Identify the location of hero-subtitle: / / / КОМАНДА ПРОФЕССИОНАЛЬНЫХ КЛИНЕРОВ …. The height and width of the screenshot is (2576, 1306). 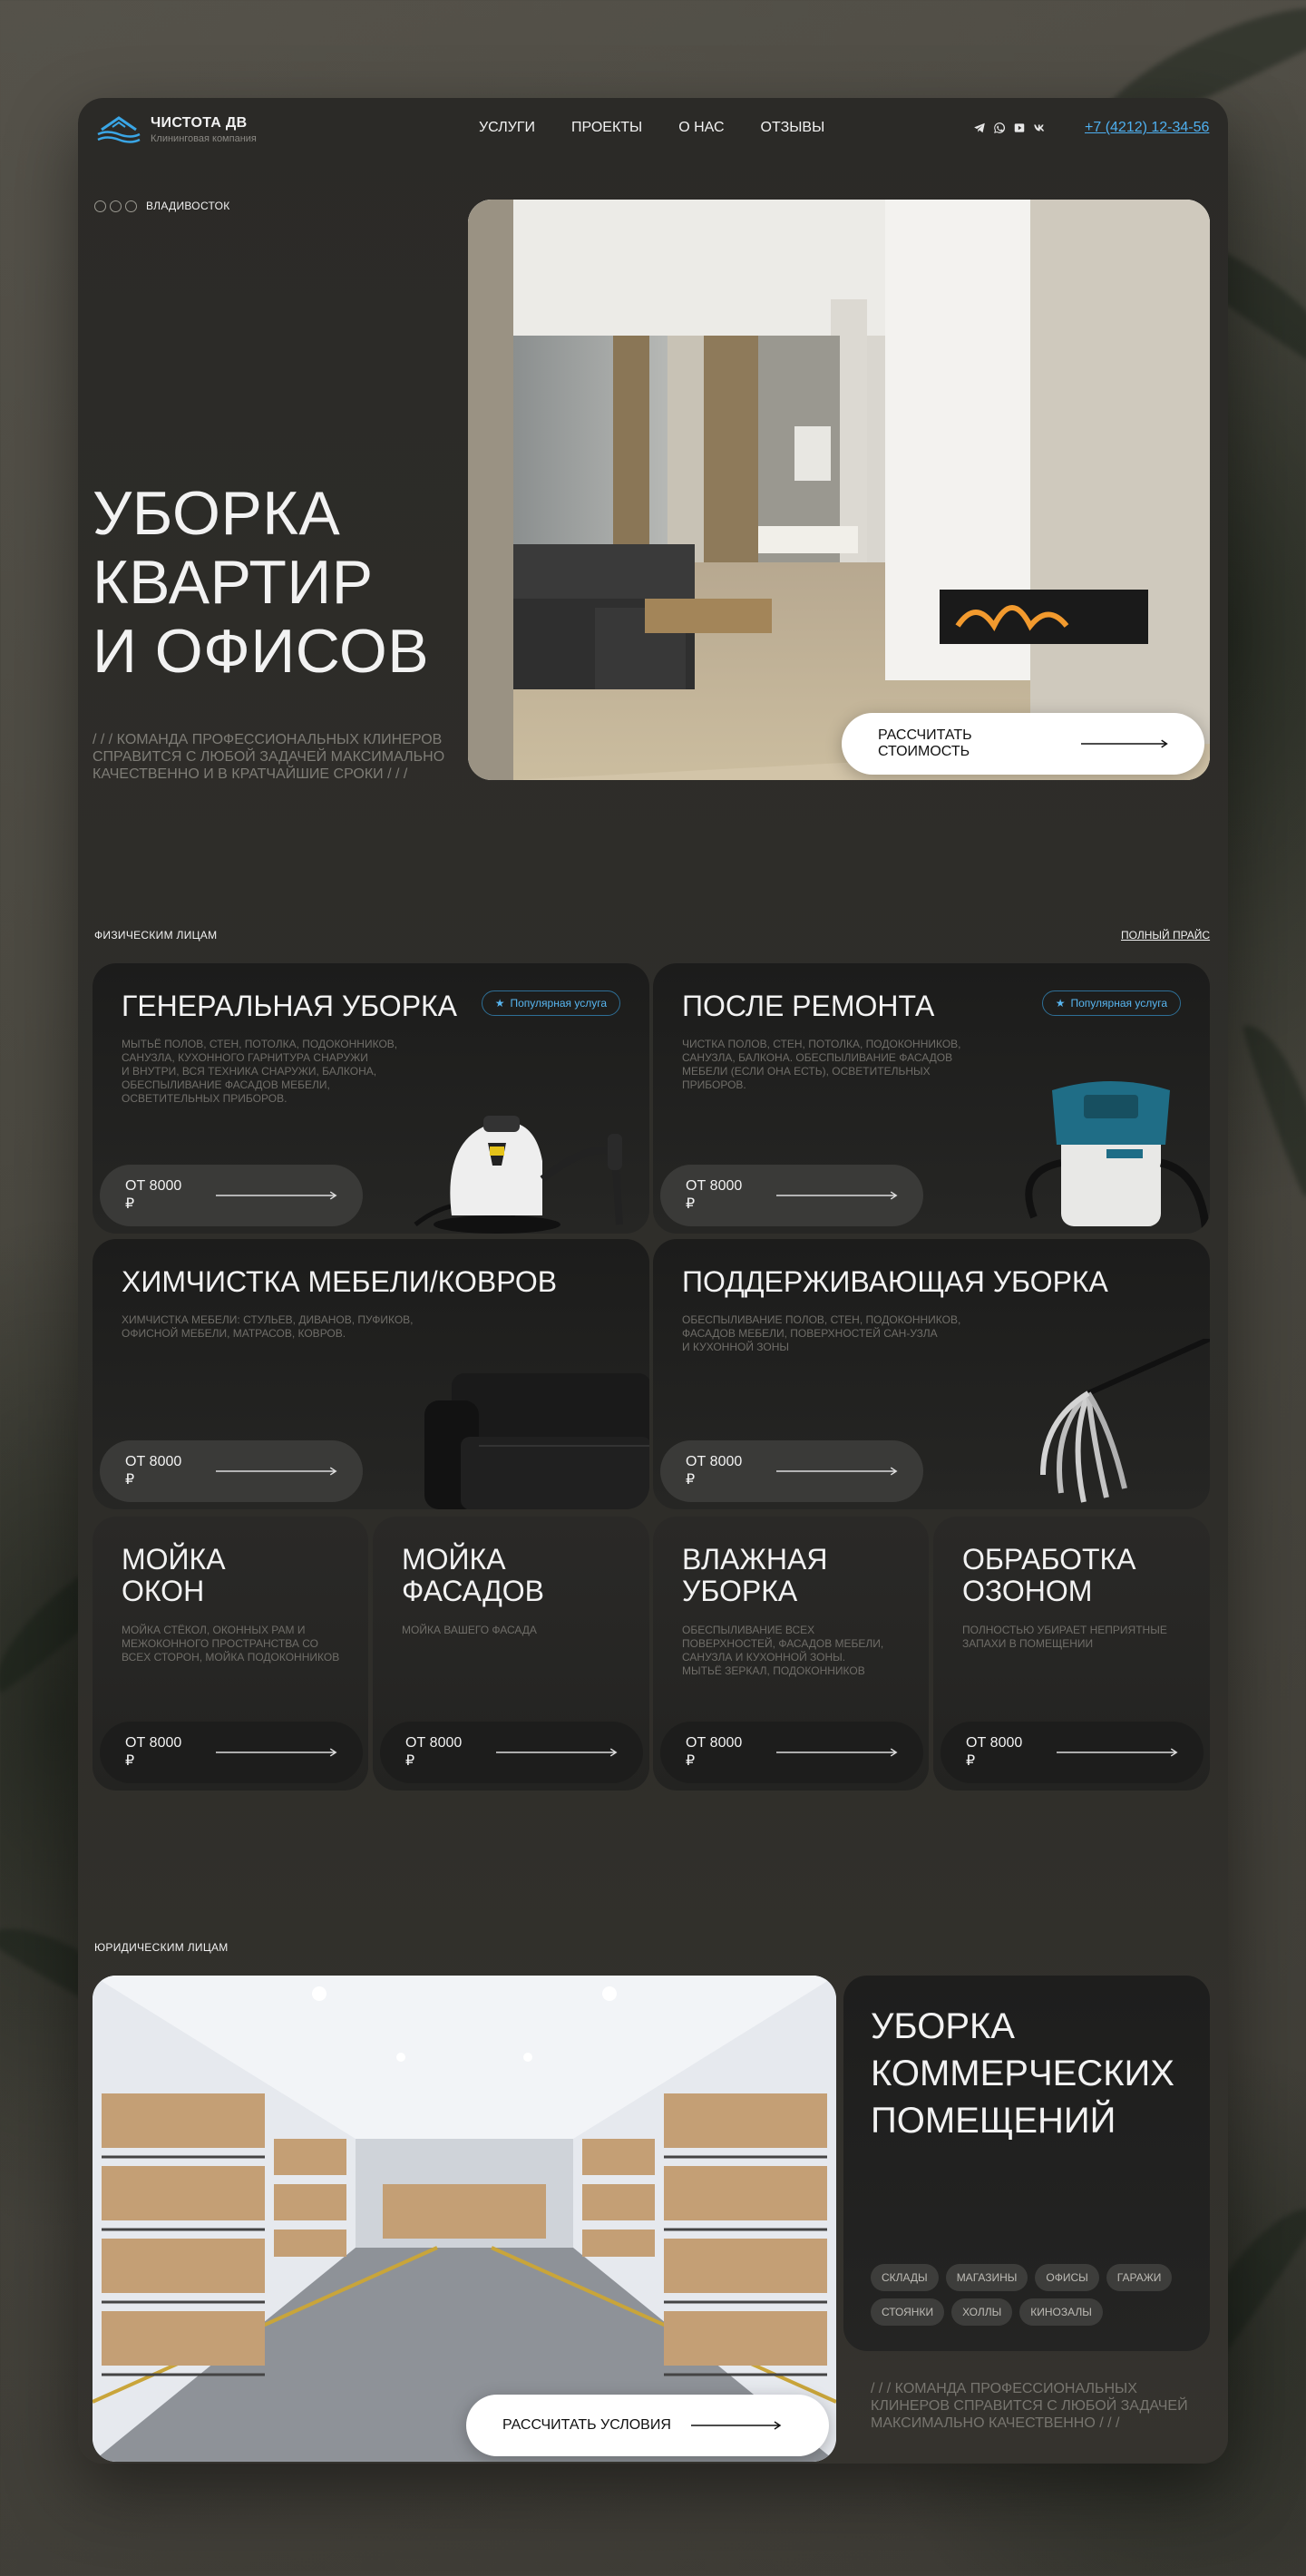
(269, 757).